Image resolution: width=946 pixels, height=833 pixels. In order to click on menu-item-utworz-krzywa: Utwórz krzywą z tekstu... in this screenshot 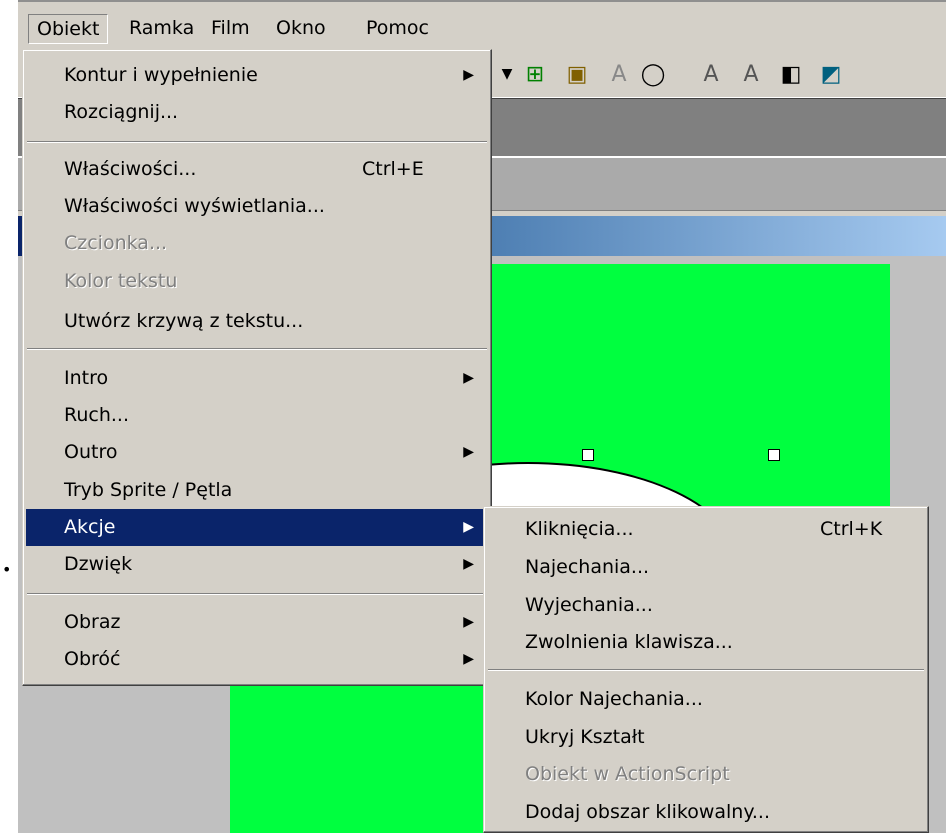, I will do `click(257, 321)`.